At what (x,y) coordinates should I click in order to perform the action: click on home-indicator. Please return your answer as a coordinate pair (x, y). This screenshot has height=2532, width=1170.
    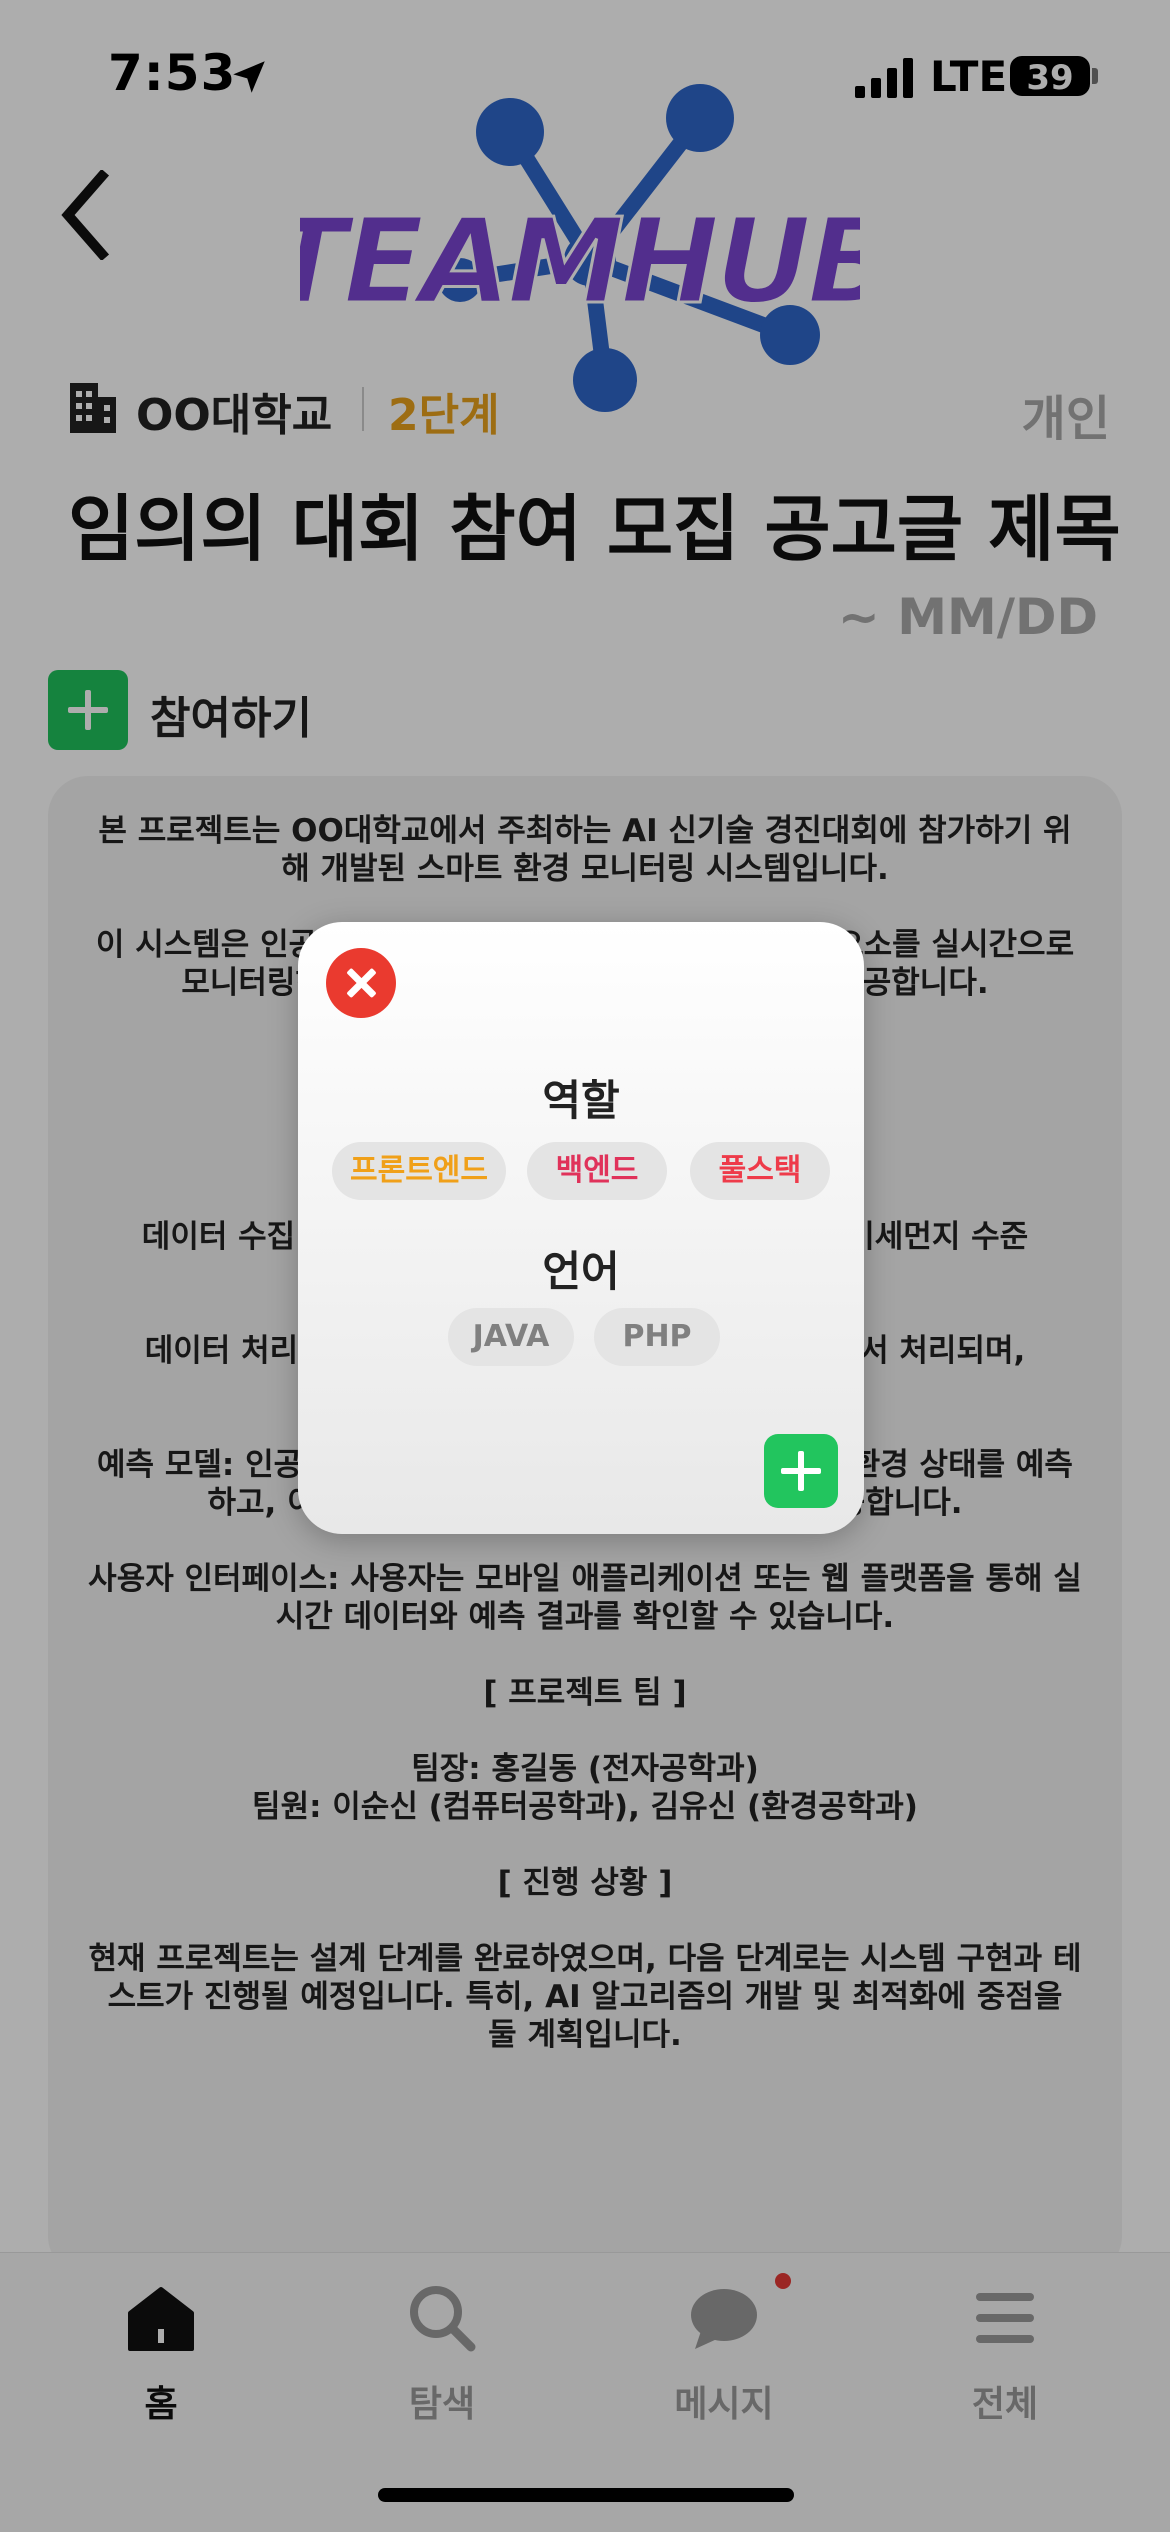
    Looking at the image, I should click on (586, 2495).